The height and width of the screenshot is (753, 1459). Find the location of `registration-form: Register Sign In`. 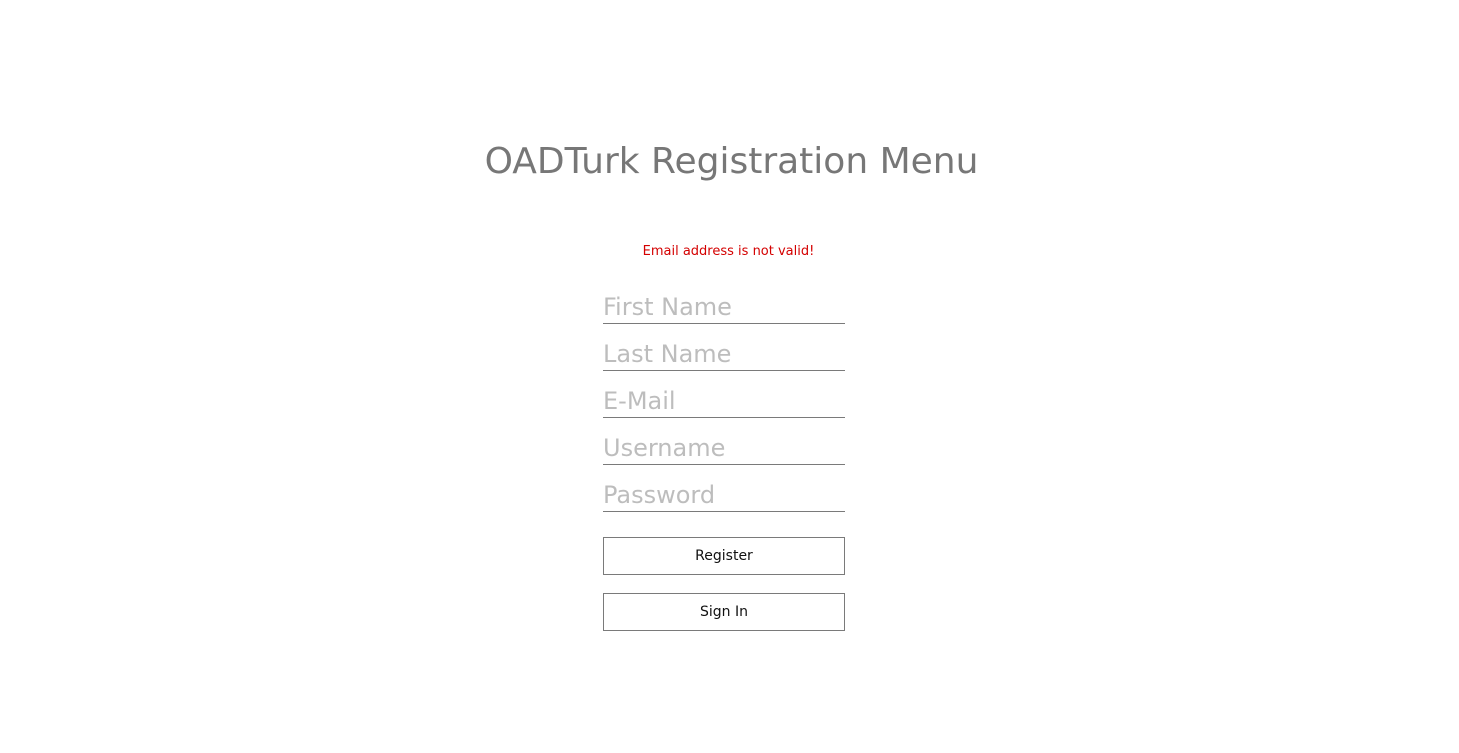

registration-form: Register Sign In is located at coordinates (724, 461).